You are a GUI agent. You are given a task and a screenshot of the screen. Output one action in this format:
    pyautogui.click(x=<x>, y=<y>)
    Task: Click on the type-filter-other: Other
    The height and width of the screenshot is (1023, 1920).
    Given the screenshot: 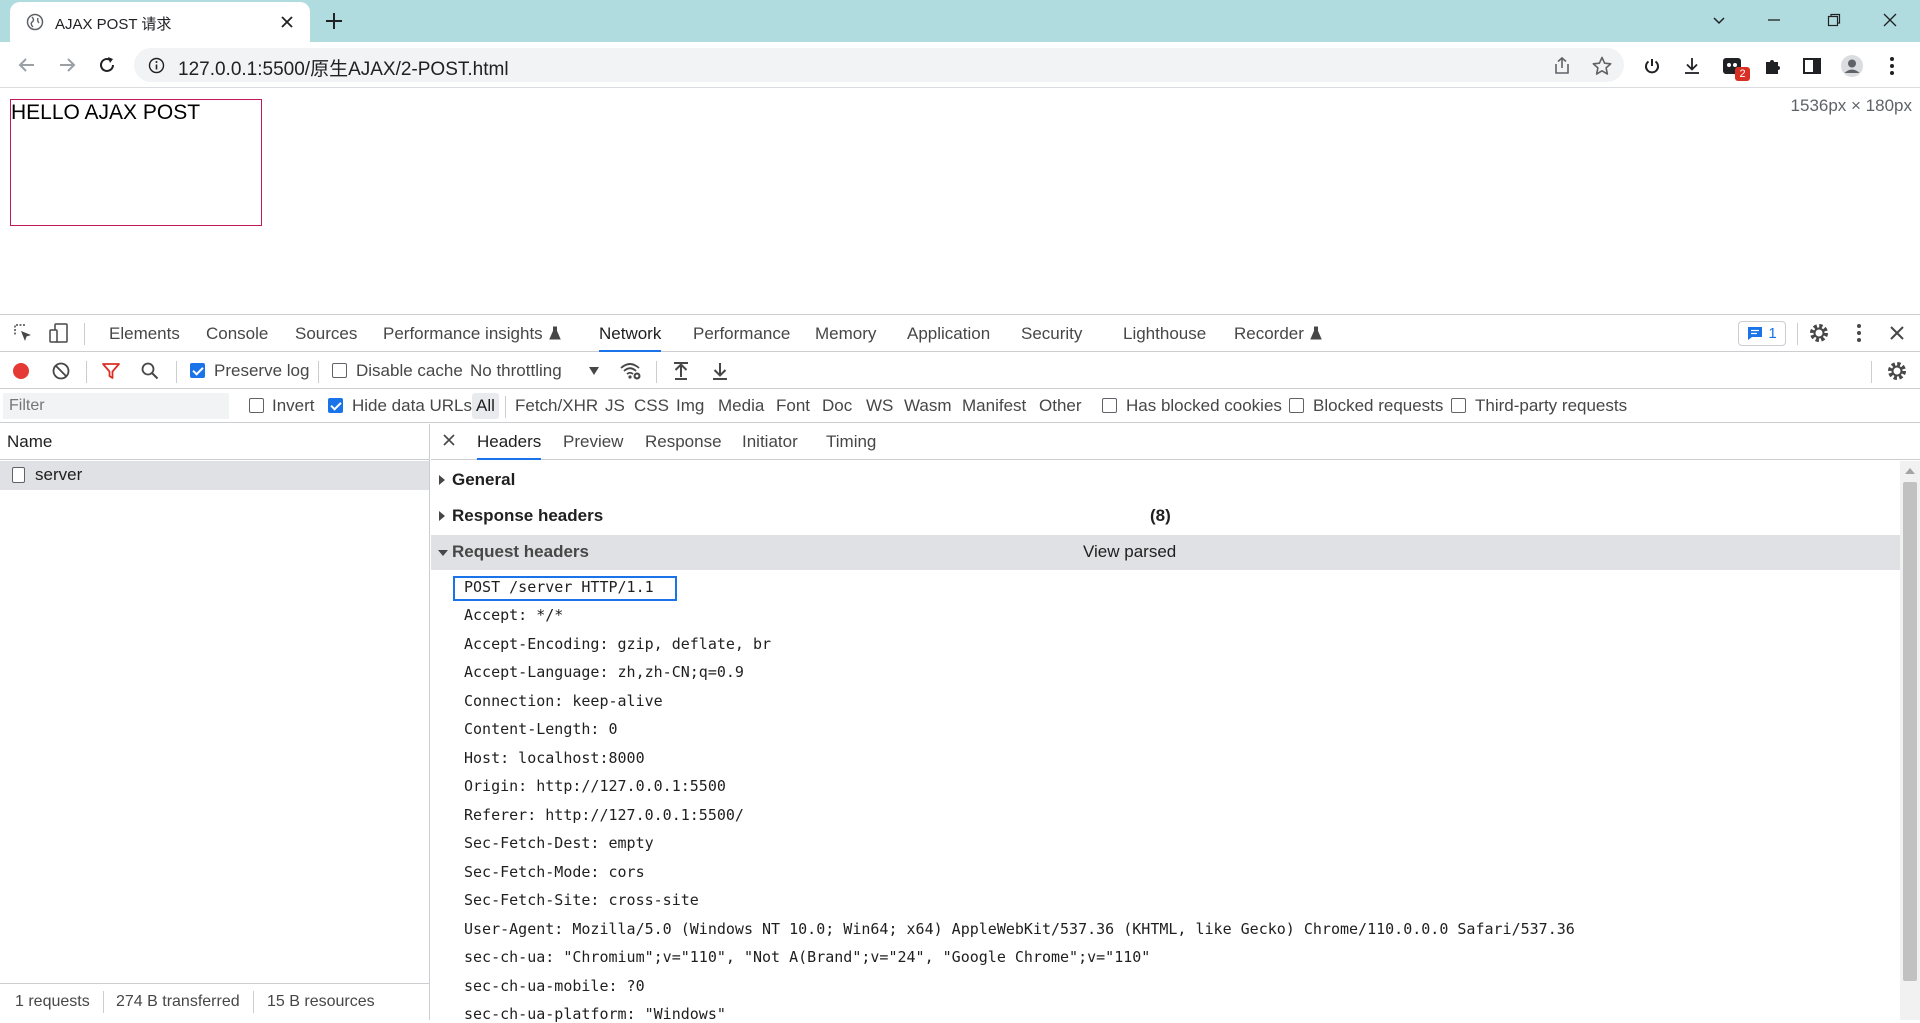 What is the action you would take?
    pyautogui.click(x=1060, y=406)
    